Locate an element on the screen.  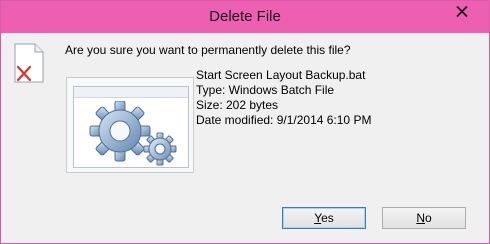
close-icon is located at coordinates (461, 11).